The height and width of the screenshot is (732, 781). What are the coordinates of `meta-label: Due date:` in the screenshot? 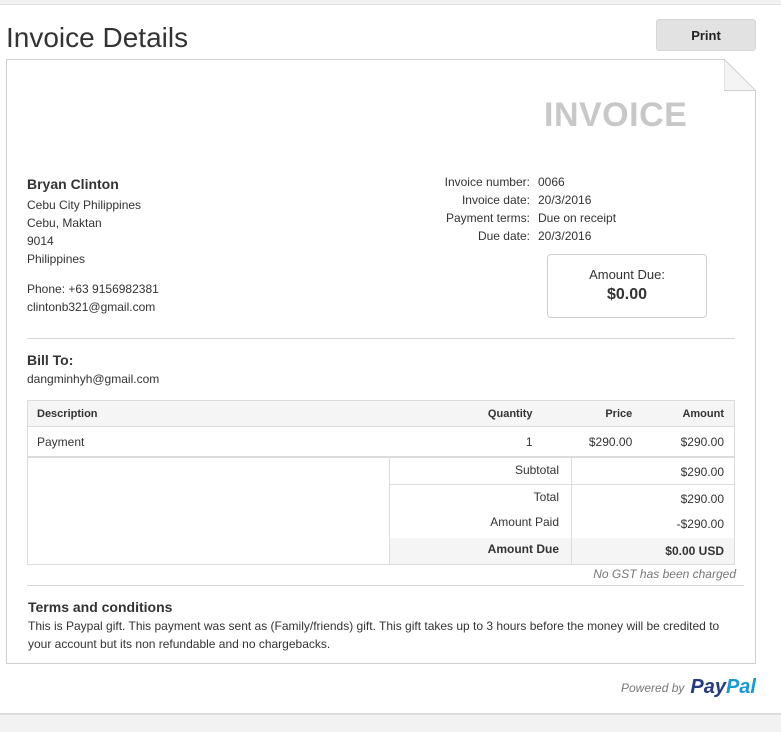 It's located at (503, 236).